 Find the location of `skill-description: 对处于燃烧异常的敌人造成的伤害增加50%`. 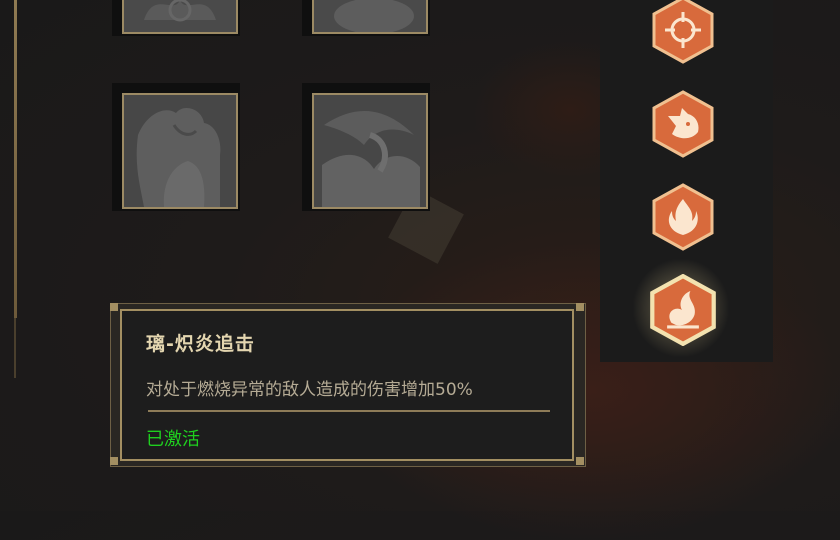

skill-description: 对处于燃烧异常的敌人造成的伤害增加50% is located at coordinates (309, 390).